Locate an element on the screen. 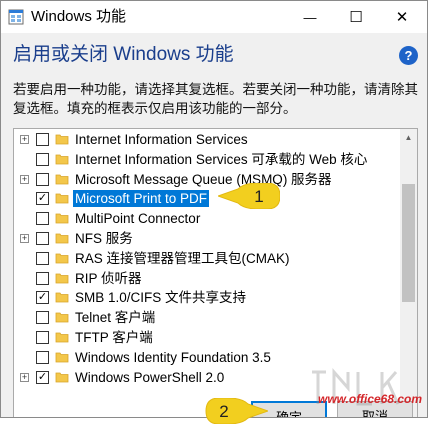 Image resolution: width=428 pixels, height=424 pixels. watermark-url: www.office68.com is located at coordinates (370, 399).